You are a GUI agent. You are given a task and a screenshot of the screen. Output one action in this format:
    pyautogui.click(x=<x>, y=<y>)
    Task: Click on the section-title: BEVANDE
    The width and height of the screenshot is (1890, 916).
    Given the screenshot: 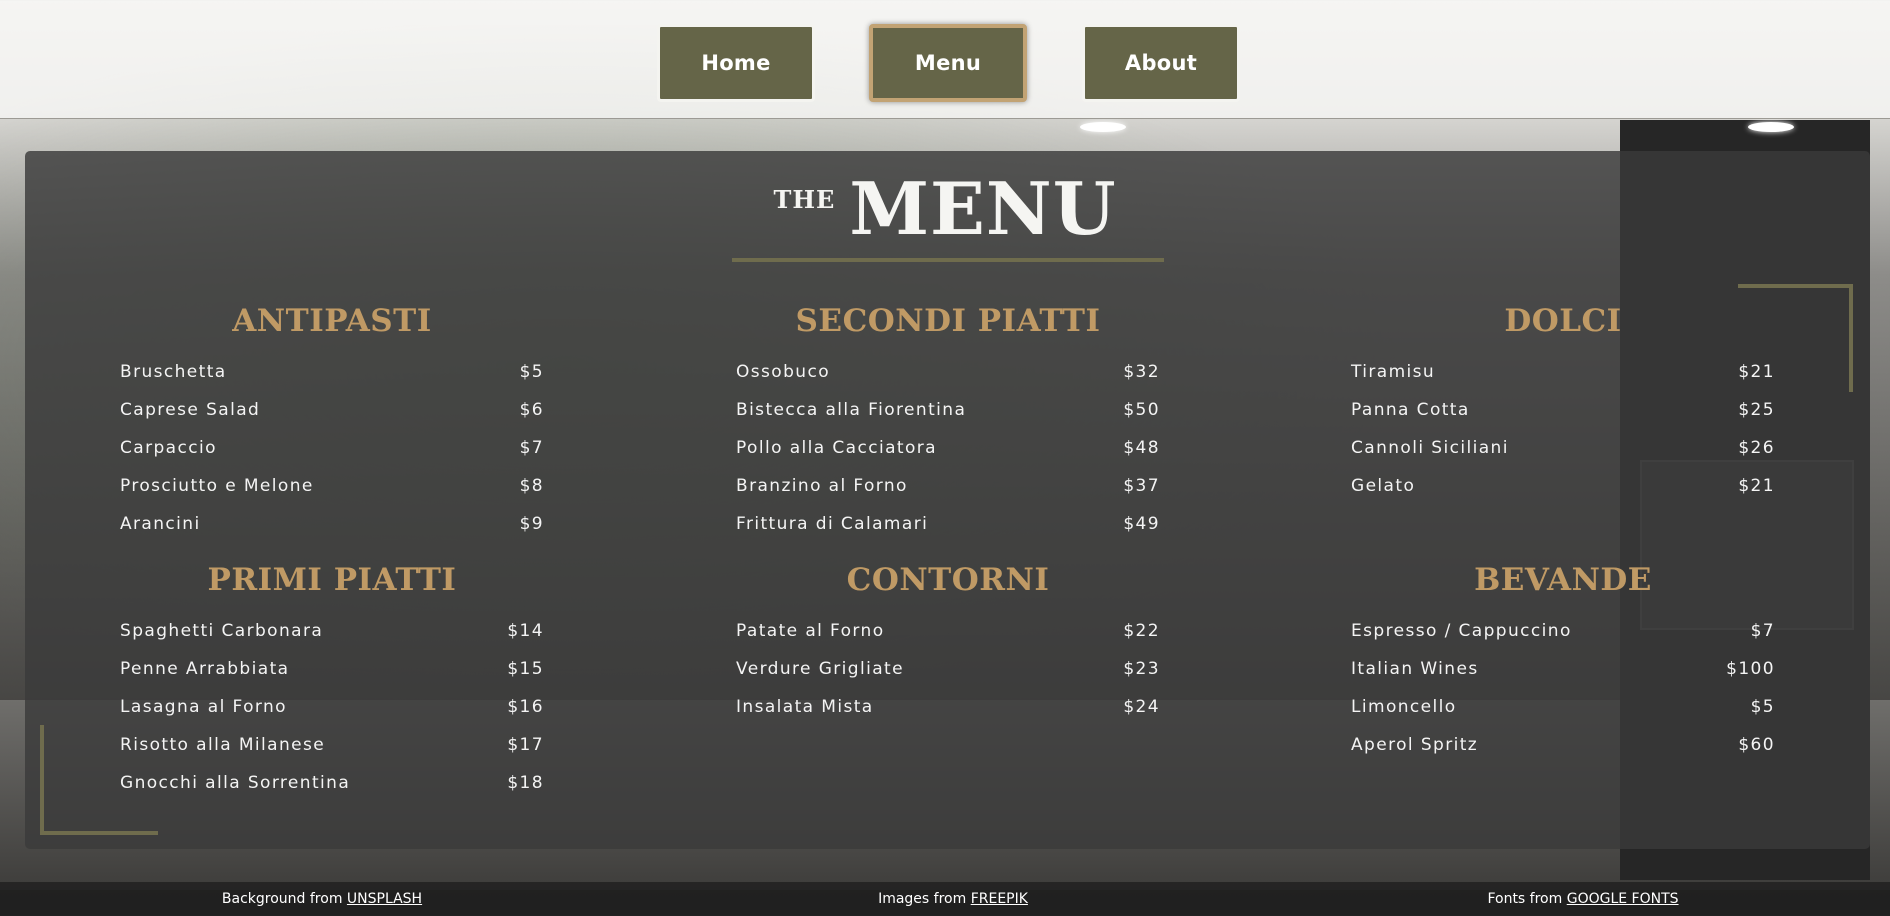 What is the action you would take?
    pyautogui.click(x=1563, y=580)
    